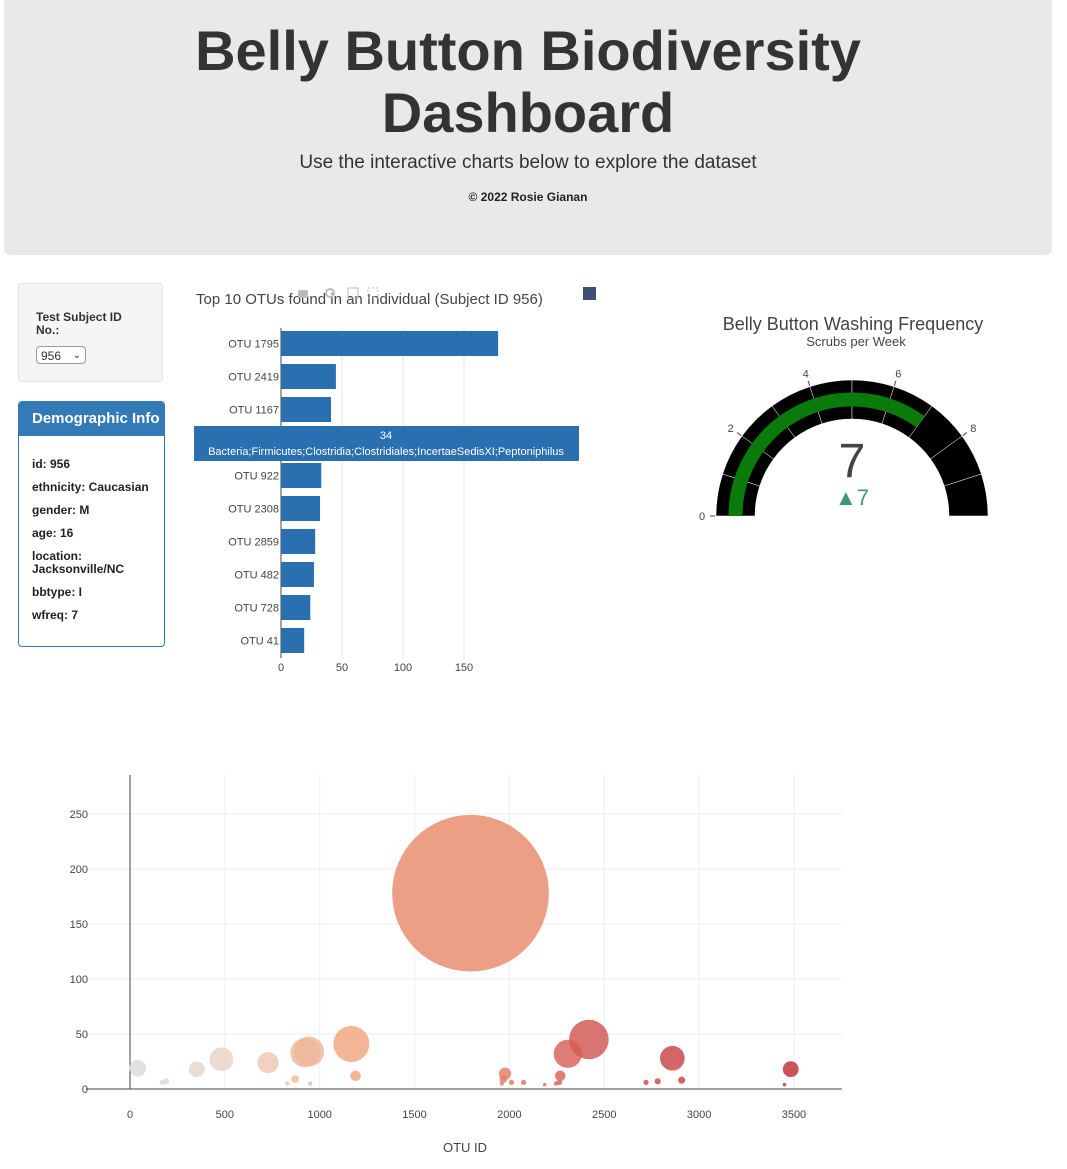 Image resolution: width=1067 pixels, height=1169 pixels. What do you see at coordinates (85, 1090) in the screenshot?
I see `bubble-y-tick-label: 0` at bounding box center [85, 1090].